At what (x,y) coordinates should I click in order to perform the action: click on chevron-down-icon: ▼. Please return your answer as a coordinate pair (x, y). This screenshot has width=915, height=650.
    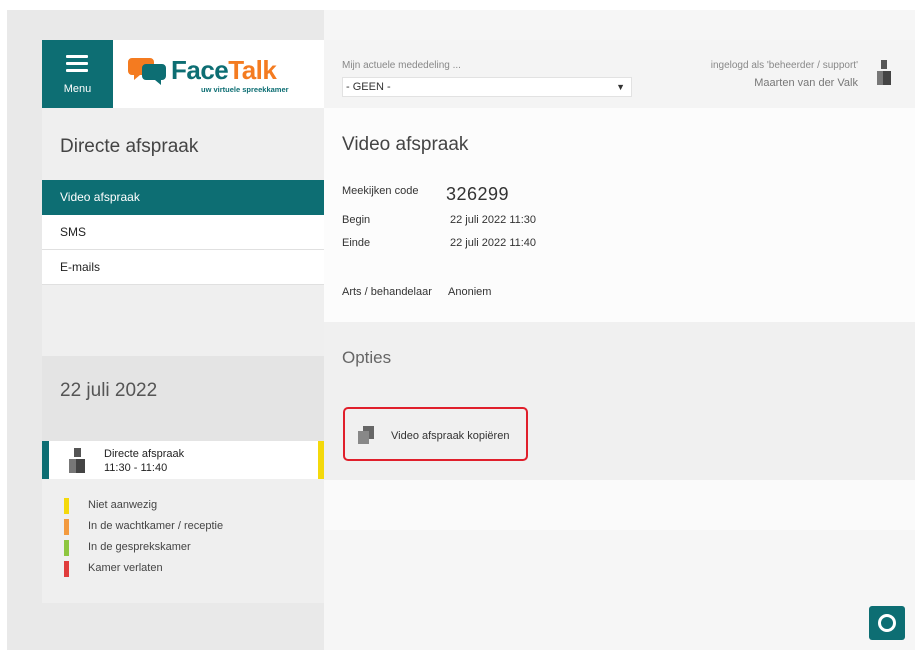
    Looking at the image, I should click on (620, 87).